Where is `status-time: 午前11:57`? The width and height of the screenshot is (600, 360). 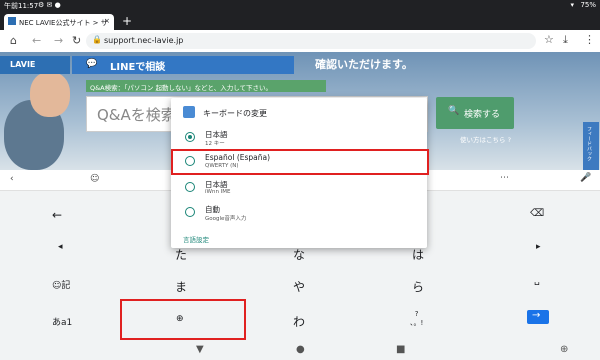
status-time: 午前11:57 is located at coordinates (21, 6).